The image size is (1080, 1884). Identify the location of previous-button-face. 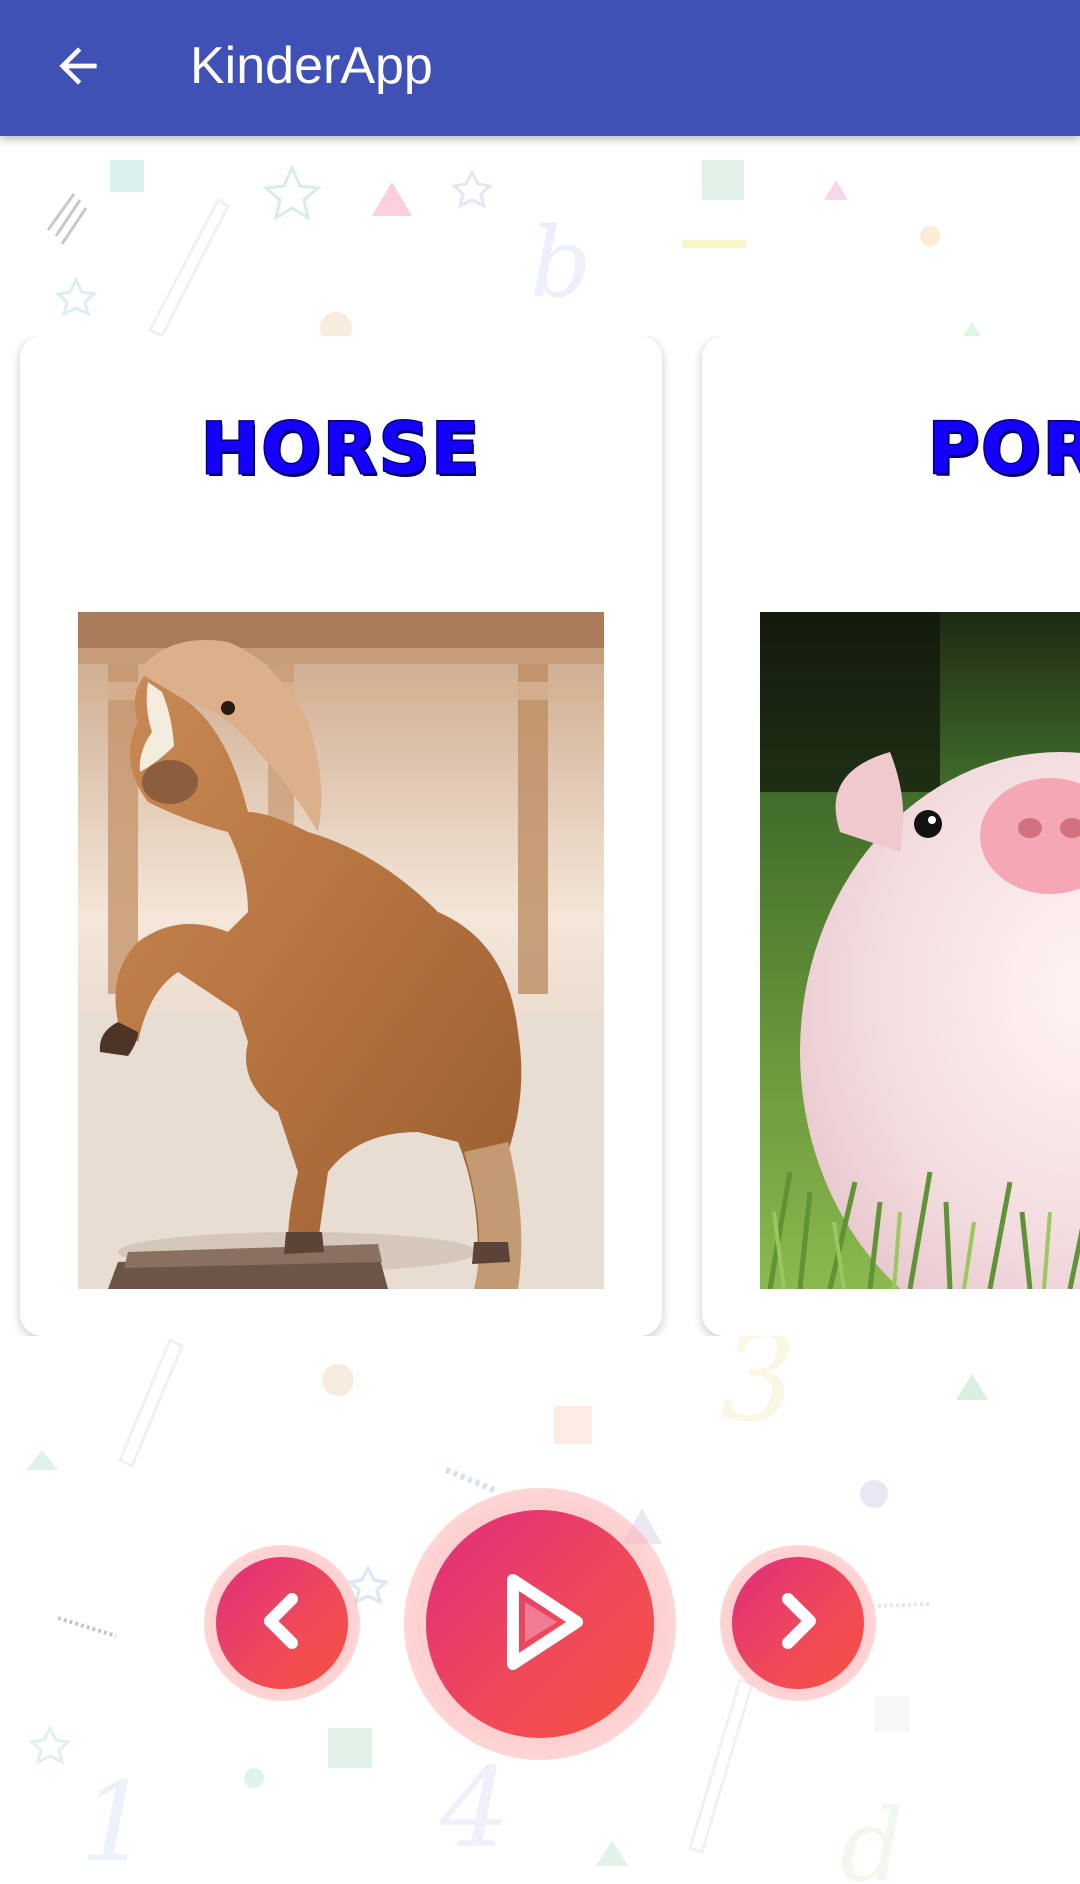
(282, 1623).